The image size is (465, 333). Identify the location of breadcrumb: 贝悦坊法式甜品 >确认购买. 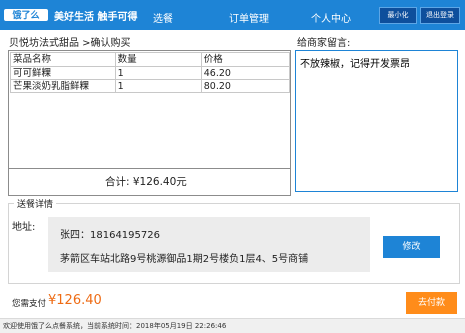
(70, 43).